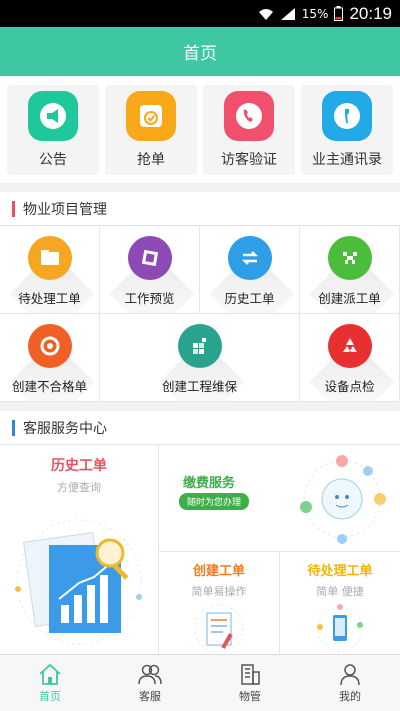  Describe the element at coordinates (49, 258) in the screenshot. I see `folder-icon` at that location.